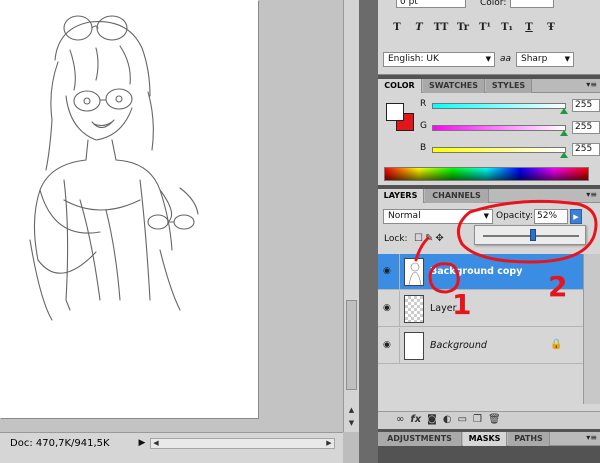 Image resolution: width=600 pixels, height=463 pixels. Describe the element at coordinates (432, 419) in the screenshot. I see `mask-icon: ◙` at that location.